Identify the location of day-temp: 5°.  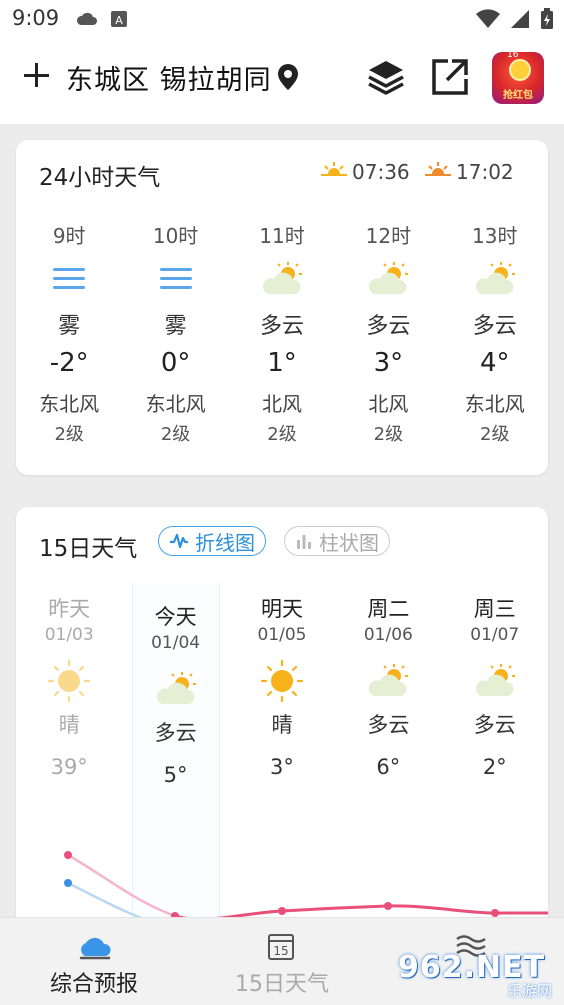
(175, 775).